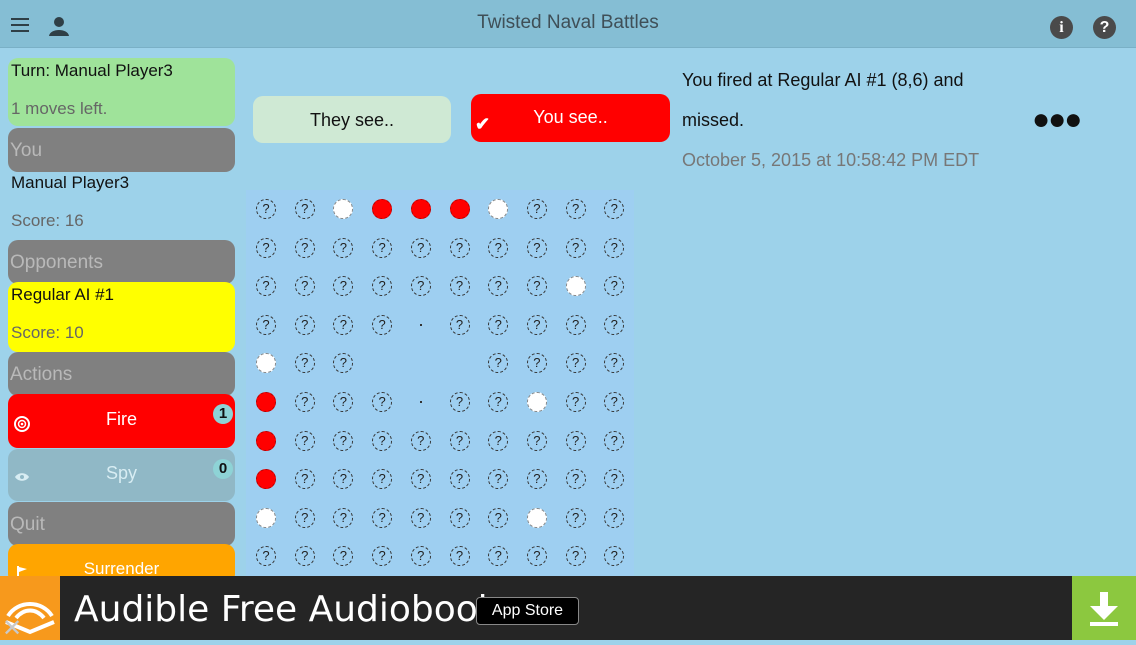 This screenshot has height=645, width=1136. Describe the element at coordinates (1057, 120) in the screenshot. I see `more-options-icon: ●●●` at that location.